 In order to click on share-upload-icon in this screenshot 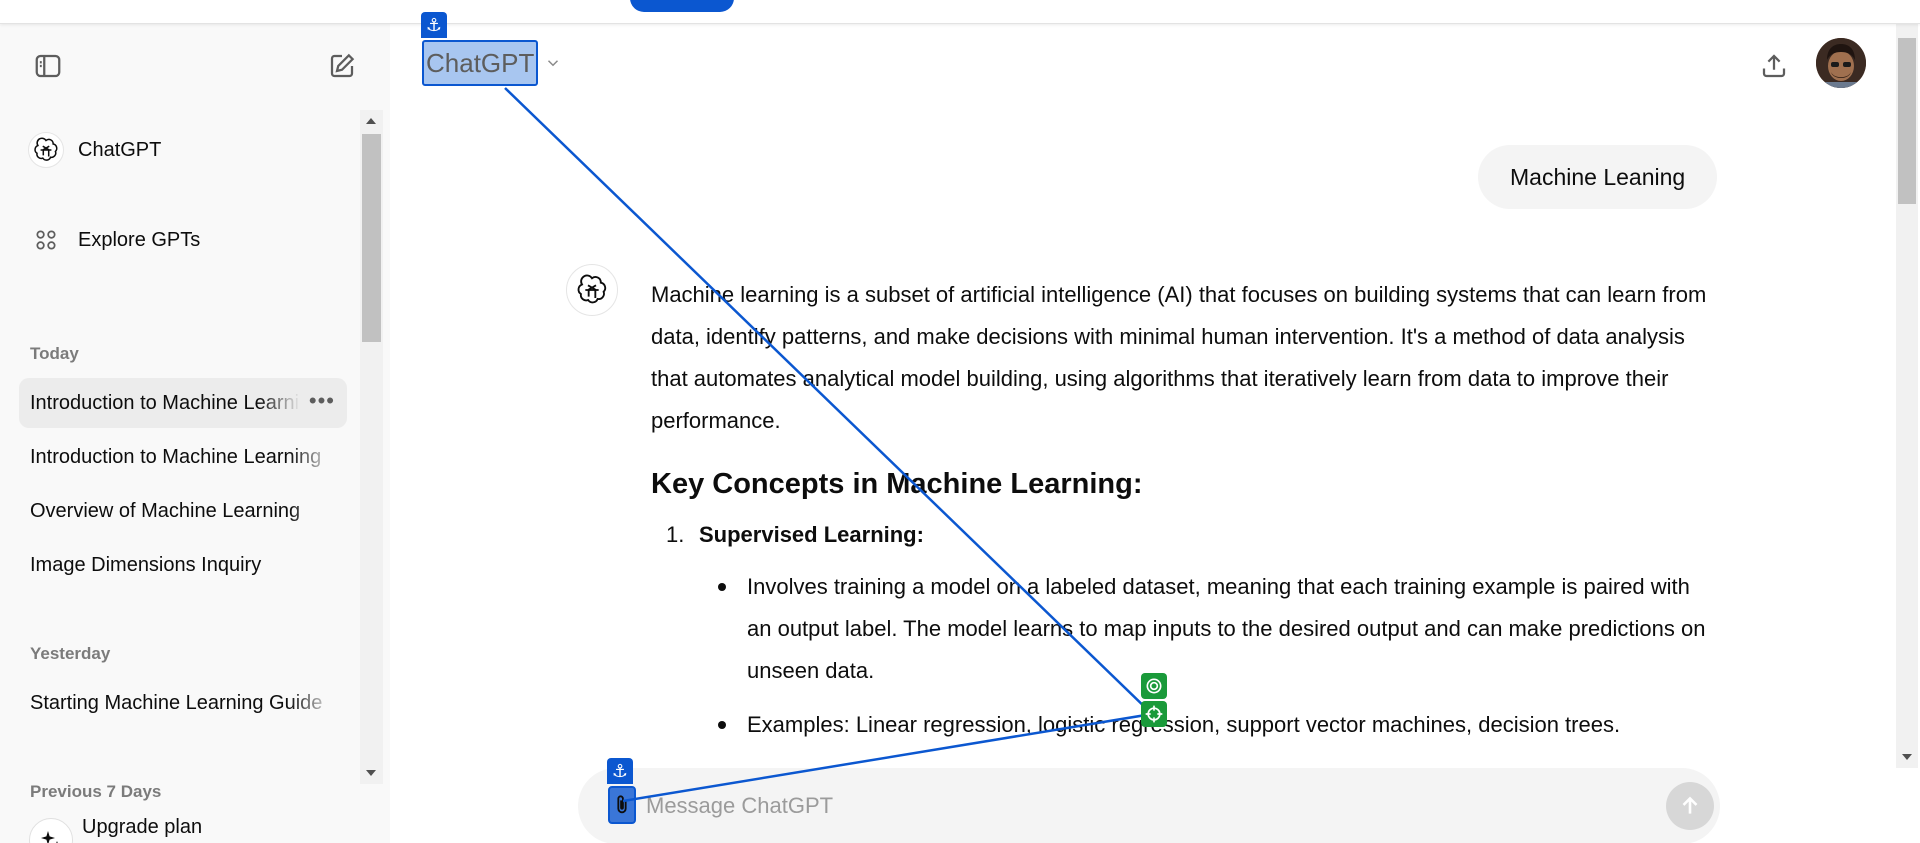, I will do `click(1774, 66)`.